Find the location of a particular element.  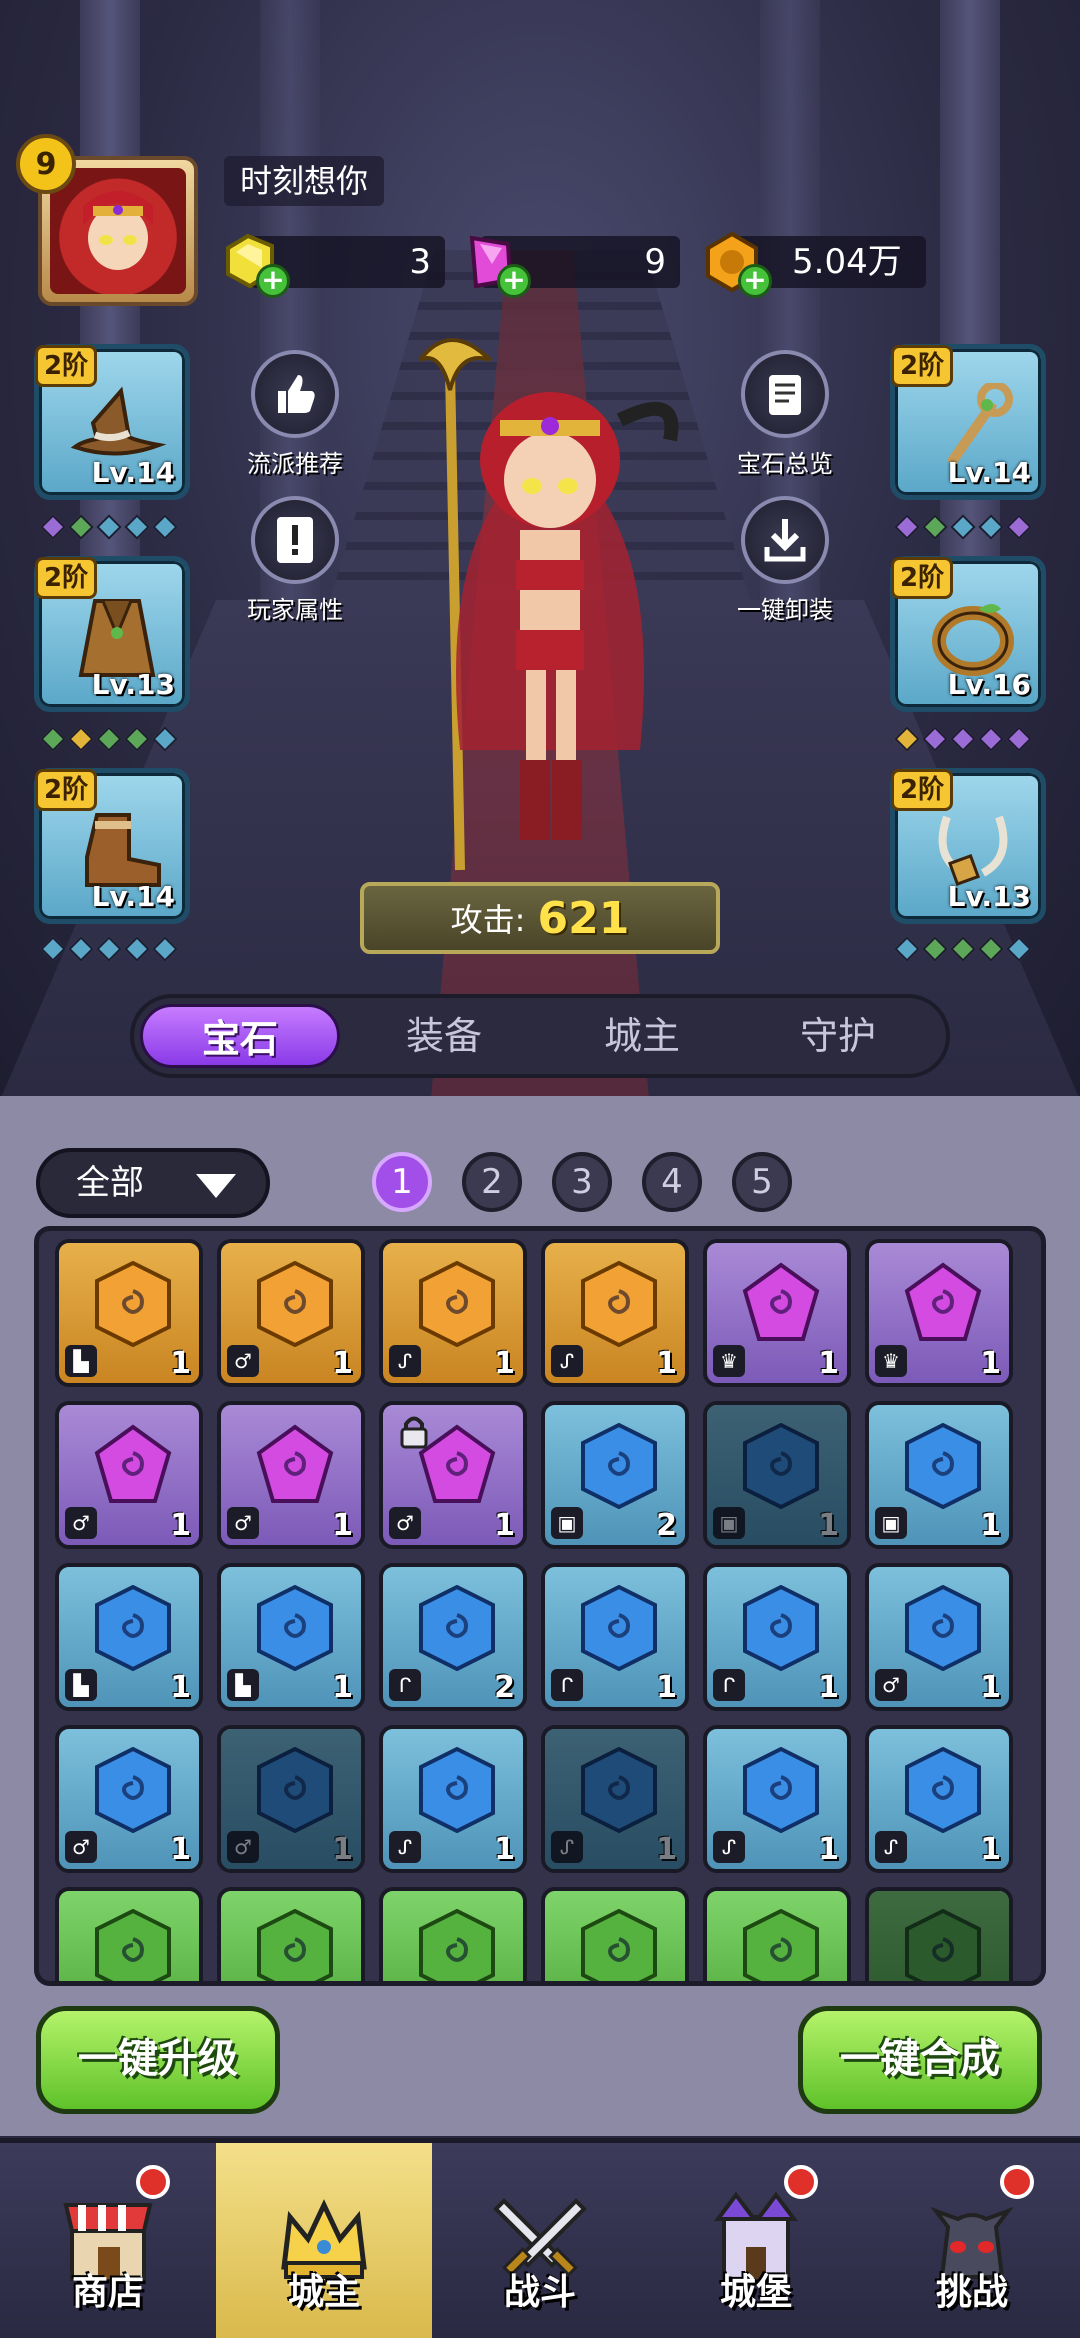

page-5-button: 5 is located at coordinates (762, 1182).